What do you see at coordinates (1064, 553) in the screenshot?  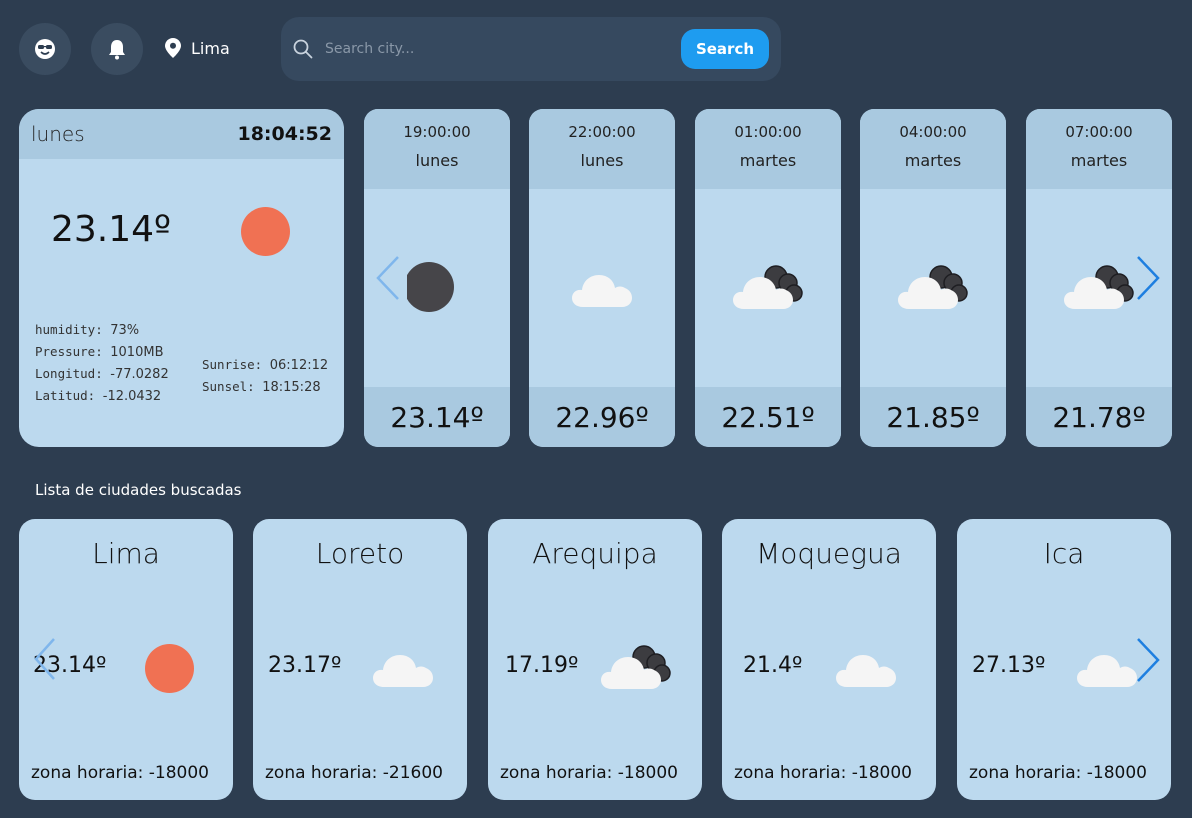 I see `city-name: Ica` at bounding box center [1064, 553].